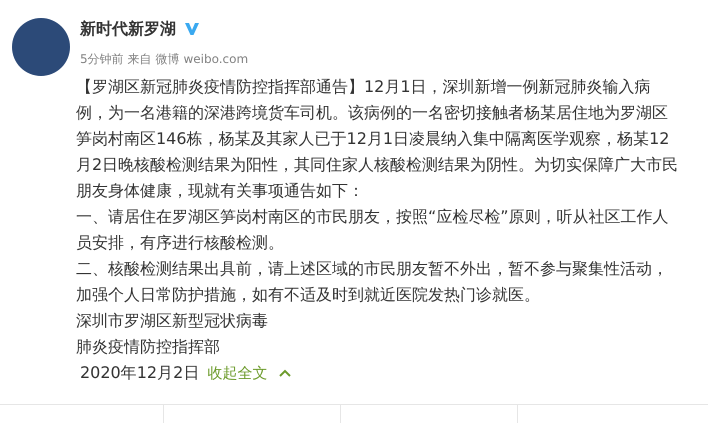  Describe the element at coordinates (102, 59) in the screenshot. I see `post-time: 5分钟前` at that location.